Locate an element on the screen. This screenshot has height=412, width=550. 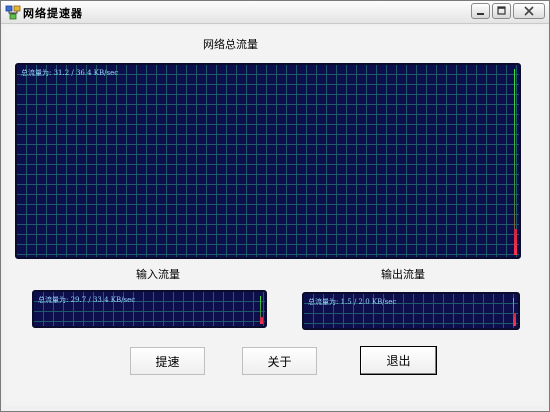
maximize-button is located at coordinates (501, 11).